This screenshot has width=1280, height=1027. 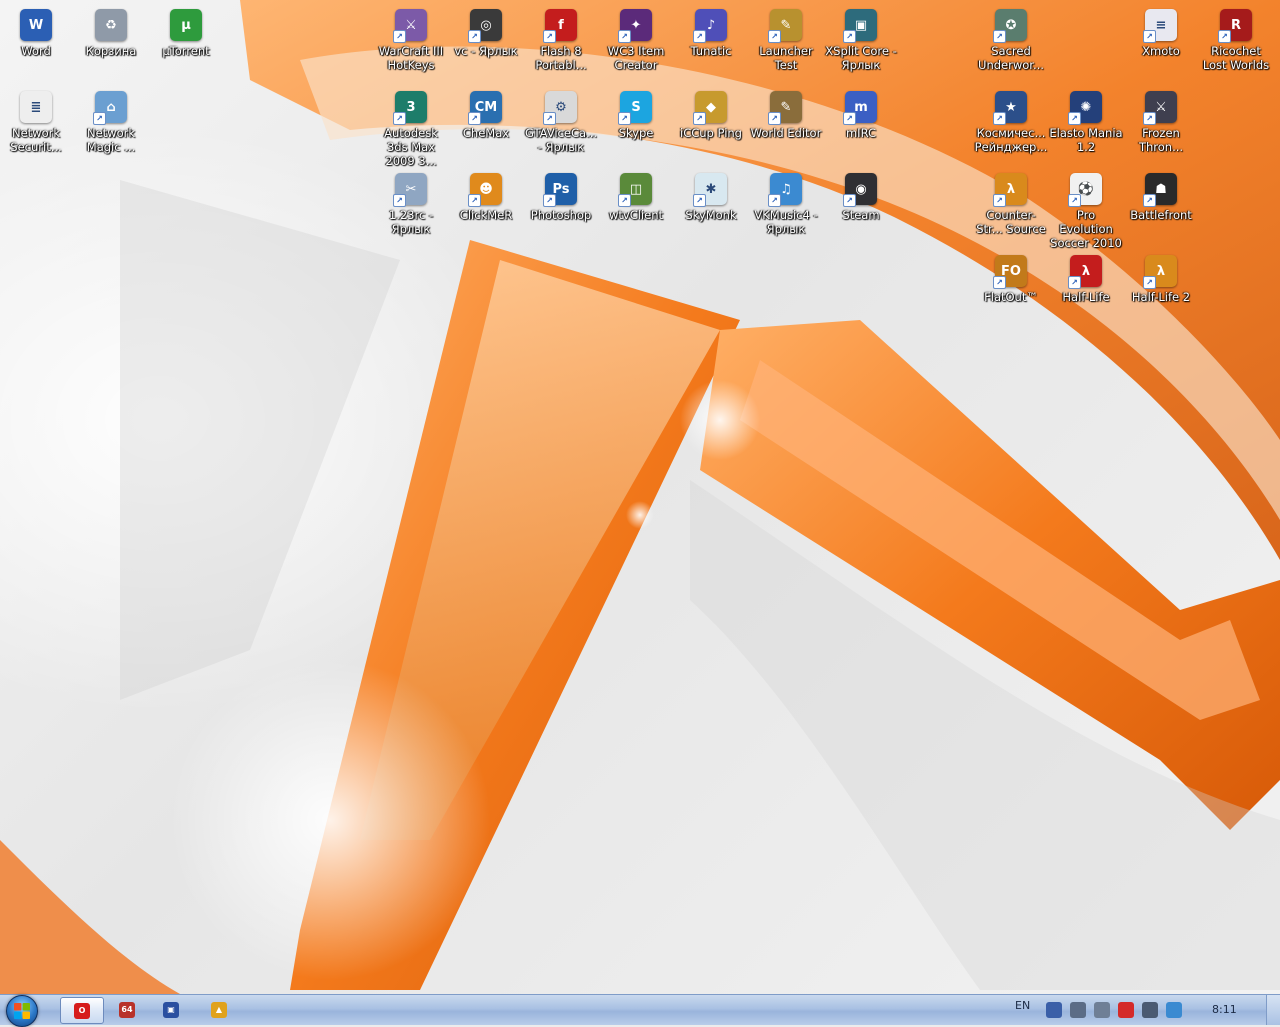 What do you see at coordinates (1273, 1010) in the screenshot?
I see `show-desktop-button` at bounding box center [1273, 1010].